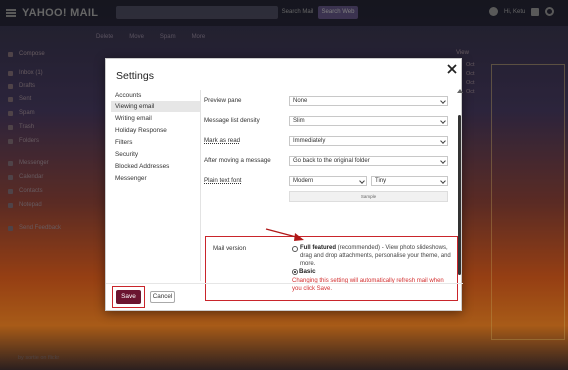  I want to click on scroll-up-icon, so click(460, 91).